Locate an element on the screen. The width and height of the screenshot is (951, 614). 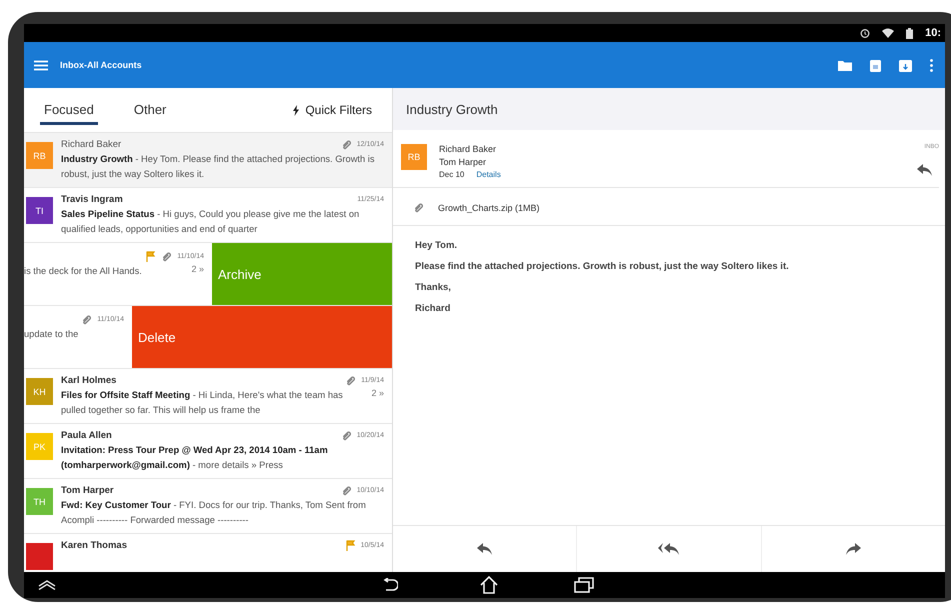
message-preview: Fwd: Key Customer Tour - FYI. Docs for our trip. Thanks, Tom Sent from Acompli ---------- Forwarded message ---------- is located at coordinates (214, 513).